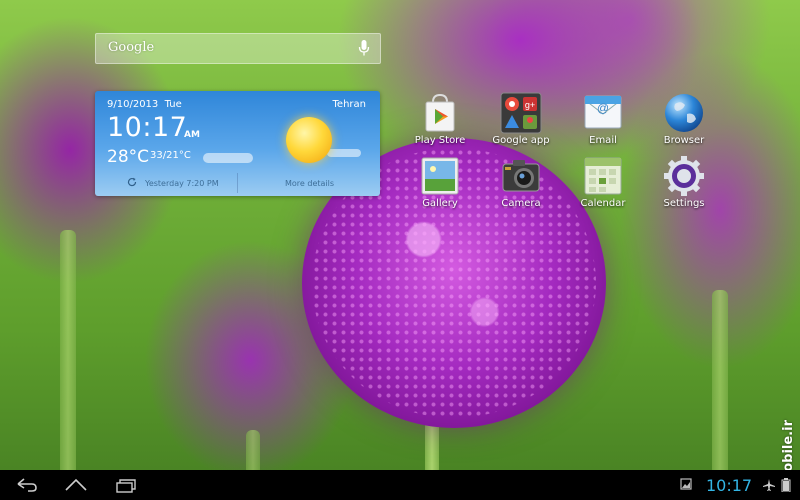  What do you see at coordinates (132, 182) in the screenshot?
I see `refresh-icon` at bounding box center [132, 182].